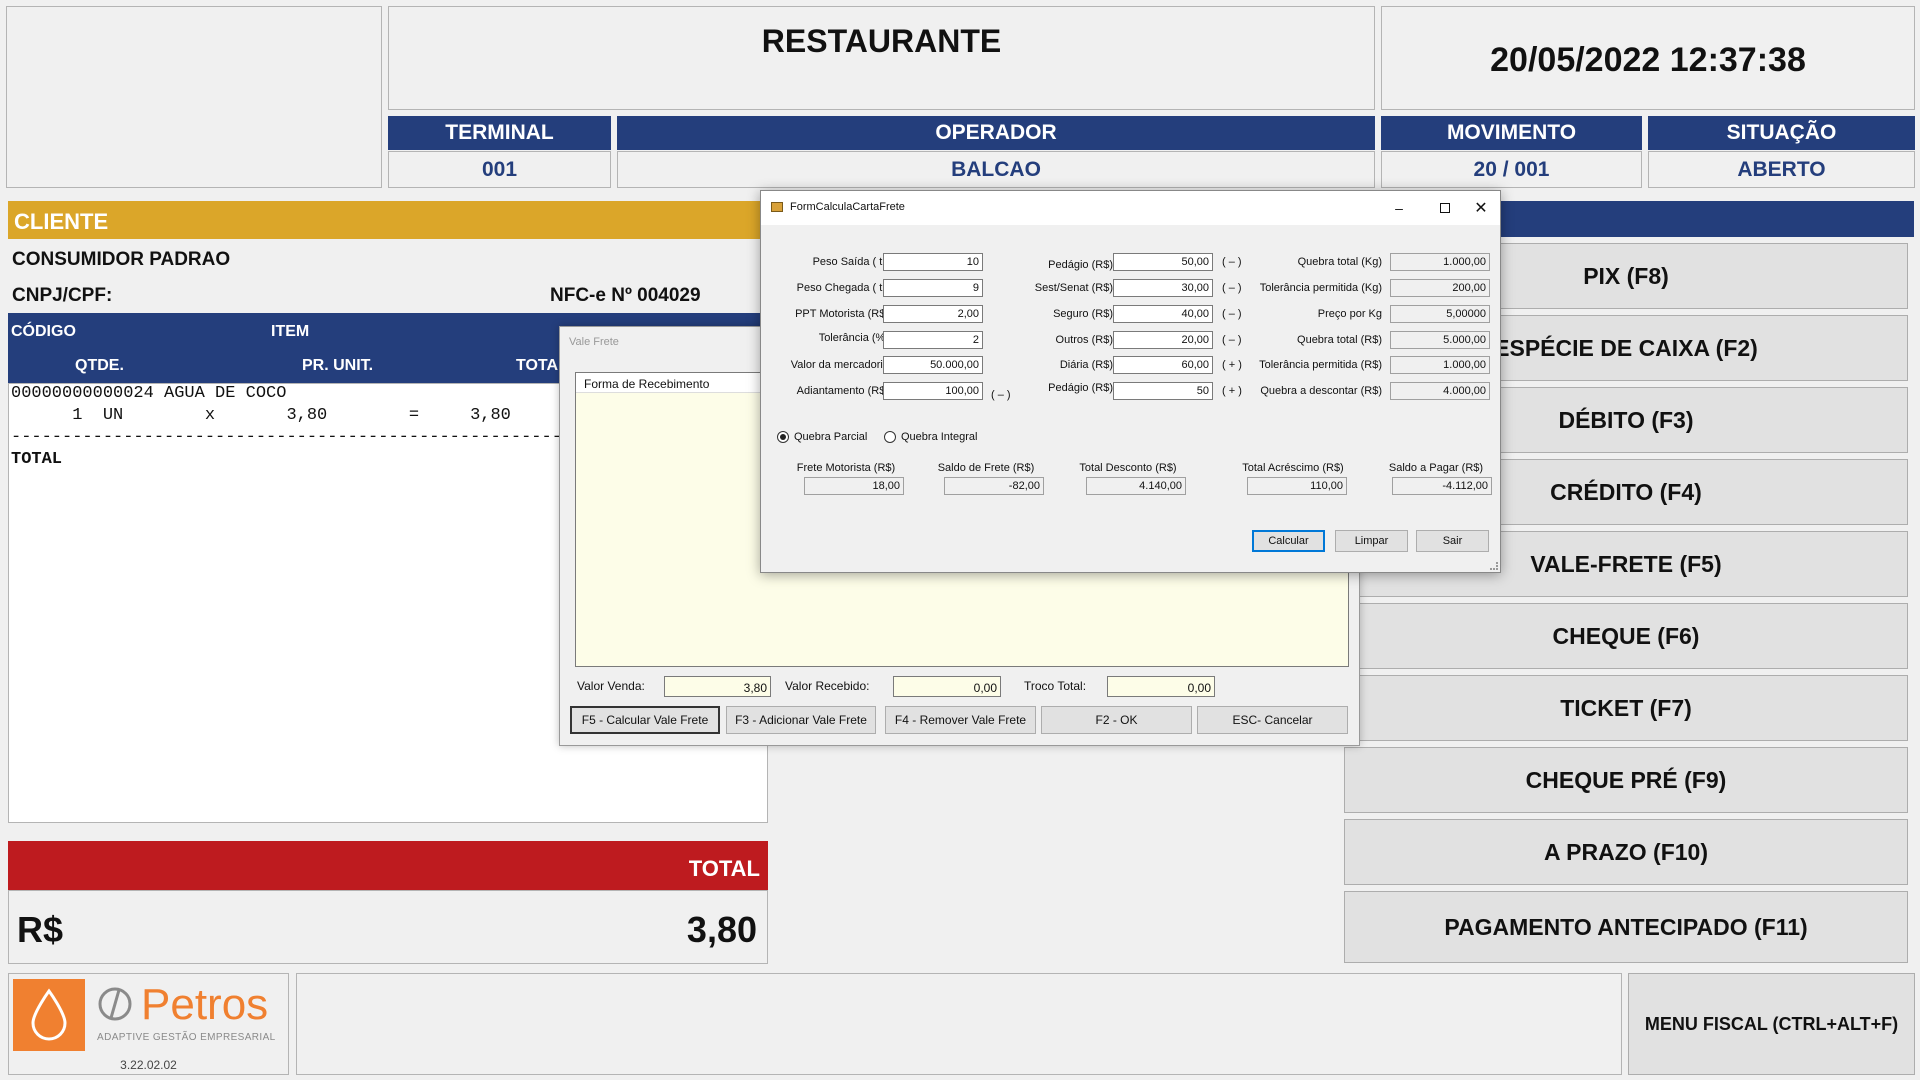  I want to click on menu-fiscal-button: MENU FISCAL (CTRL+ALT+F), so click(1771, 1024).